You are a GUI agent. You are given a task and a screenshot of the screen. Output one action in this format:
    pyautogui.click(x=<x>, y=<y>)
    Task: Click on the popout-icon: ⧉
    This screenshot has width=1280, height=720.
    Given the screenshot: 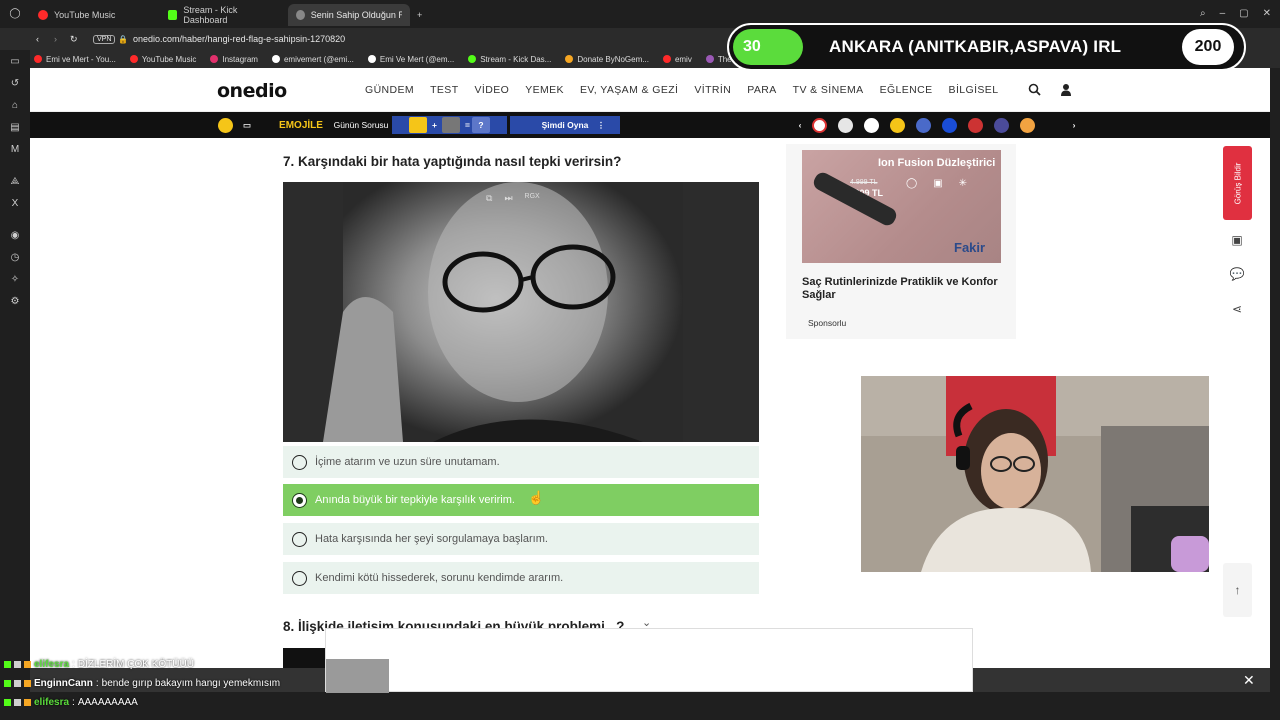 What is the action you would take?
    pyautogui.click(x=489, y=198)
    